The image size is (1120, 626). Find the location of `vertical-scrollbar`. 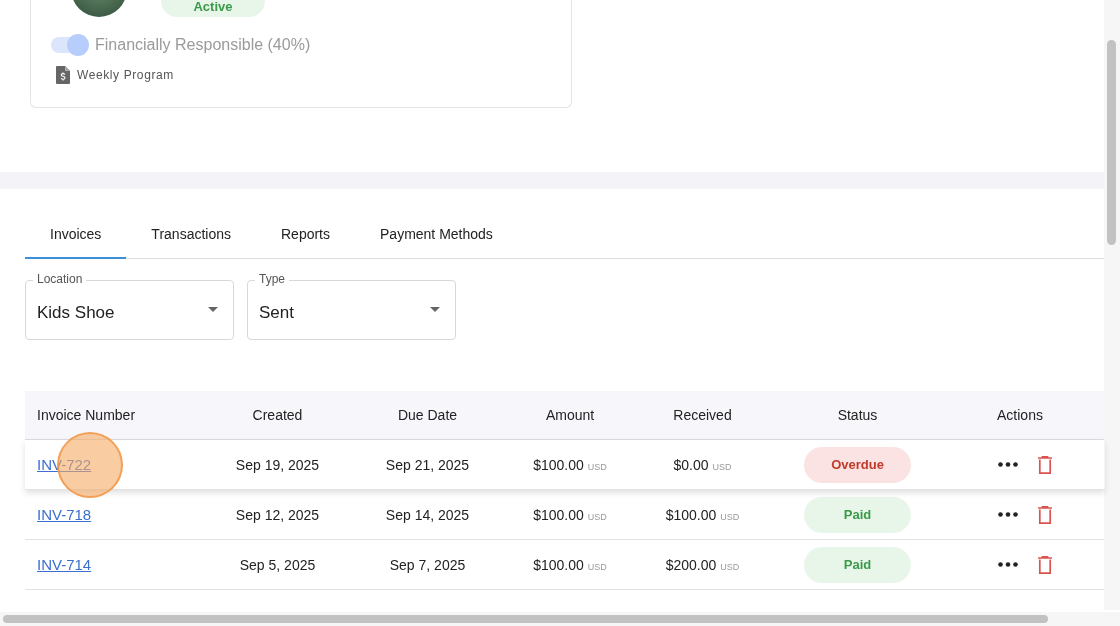

vertical-scrollbar is located at coordinates (1111, 142).